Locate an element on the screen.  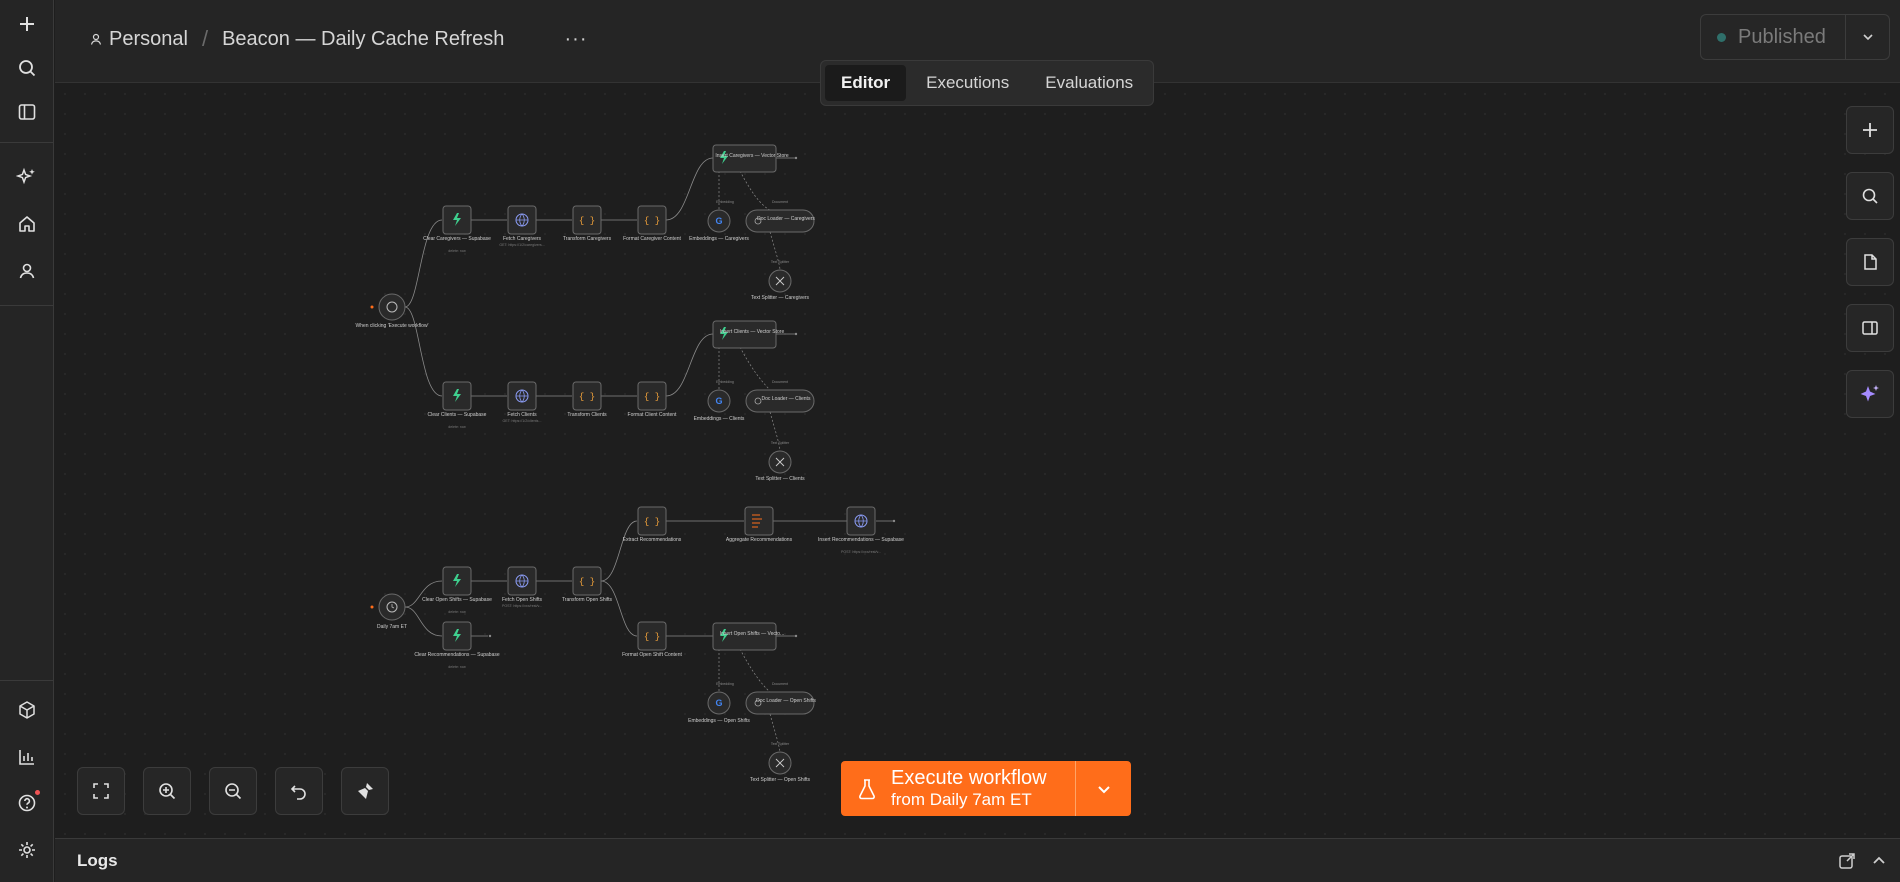
format-open-shift-node: { } Format Open Shift Content is located at coordinates (652, 639).